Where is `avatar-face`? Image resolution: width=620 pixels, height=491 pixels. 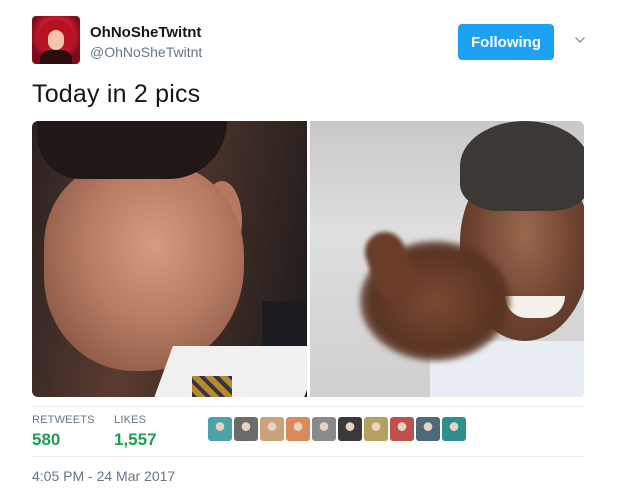
avatar-face is located at coordinates (56, 40).